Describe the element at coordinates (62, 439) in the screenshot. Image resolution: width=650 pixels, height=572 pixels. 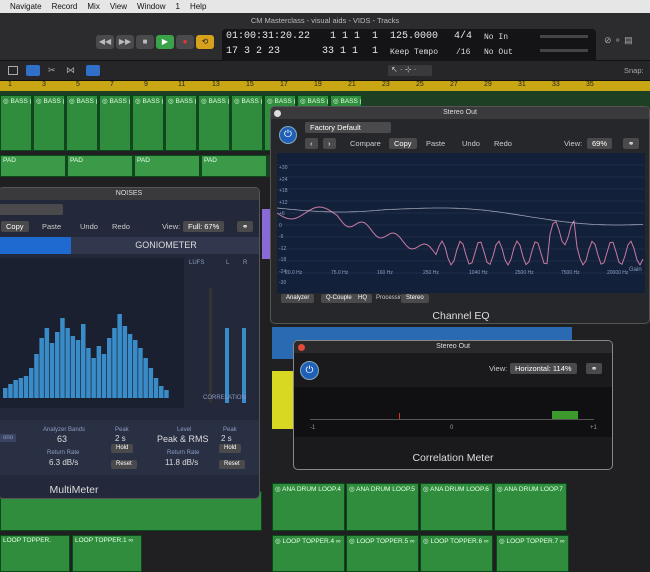
I see `analyzer-bands-value: 63` at that location.